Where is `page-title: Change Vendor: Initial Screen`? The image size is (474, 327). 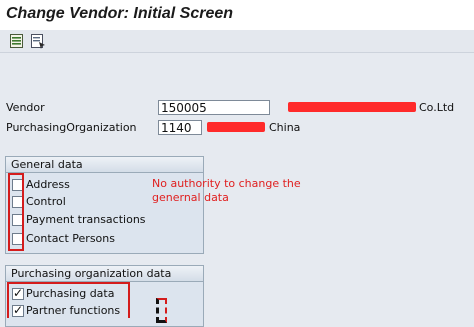
page-title: Change Vendor: Initial Screen is located at coordinates (120, 13).